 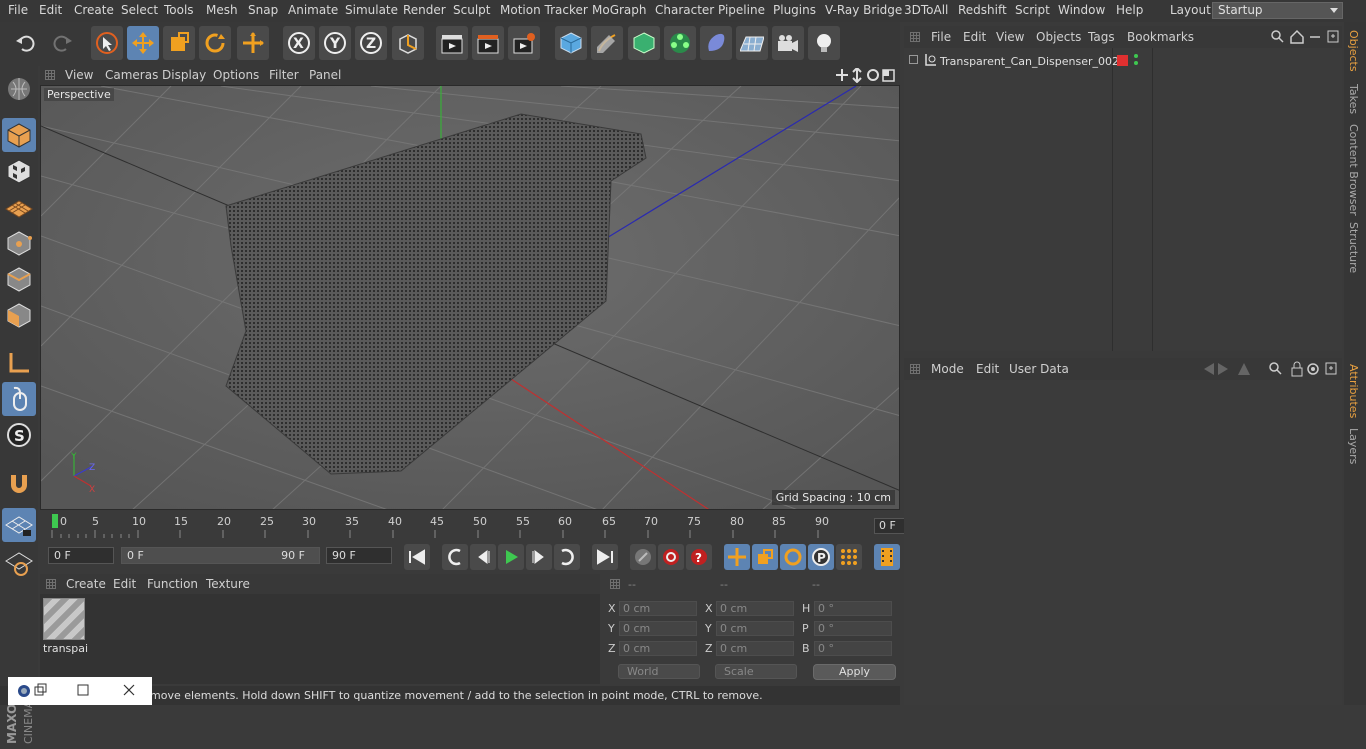 I want to click on objects-menu-objects: Objects, so click(x=1058, y=37).